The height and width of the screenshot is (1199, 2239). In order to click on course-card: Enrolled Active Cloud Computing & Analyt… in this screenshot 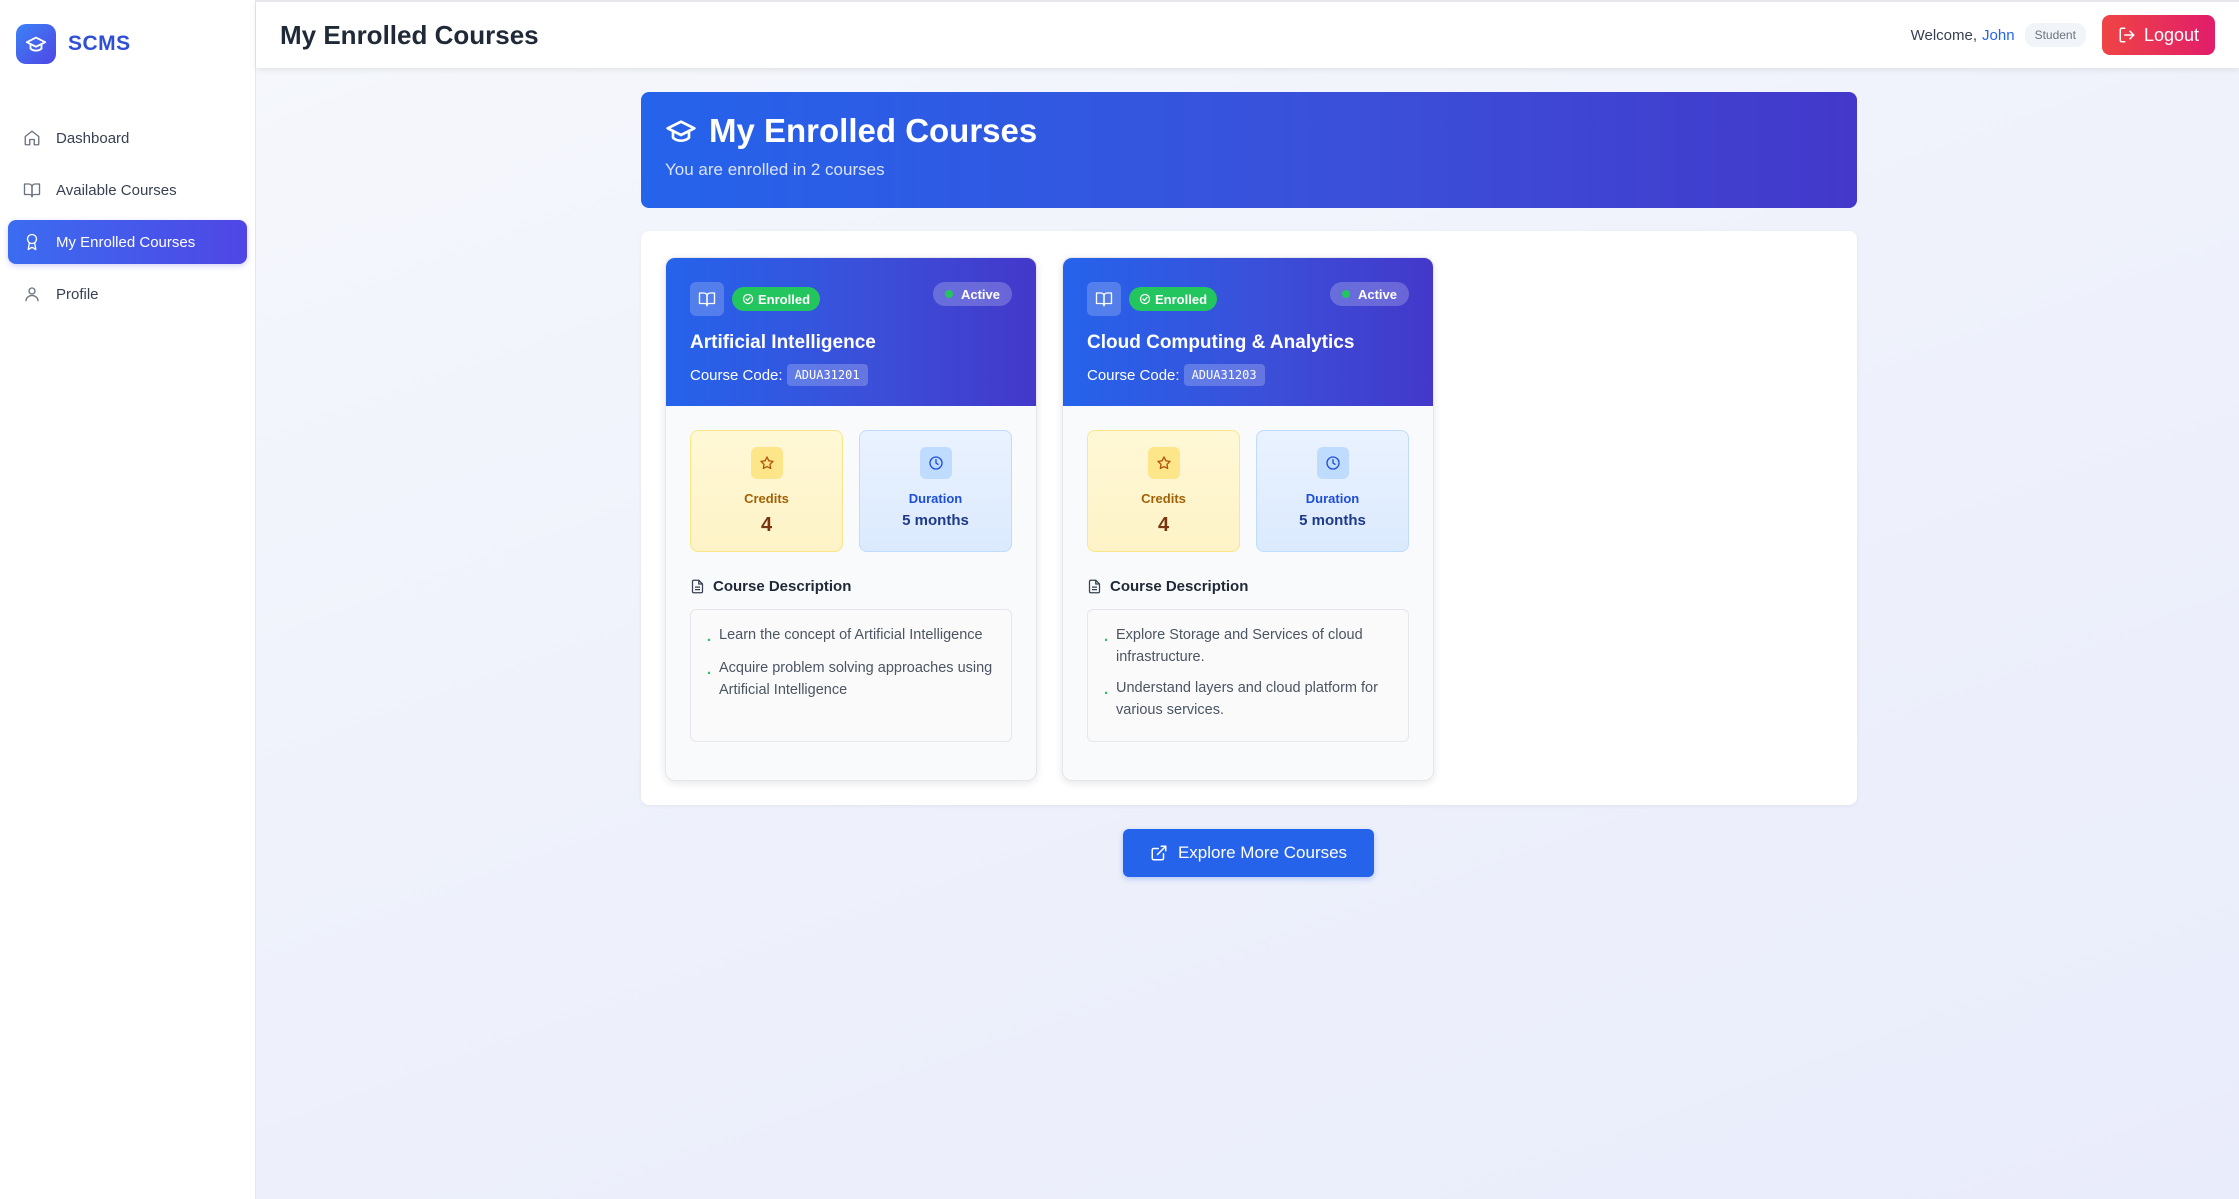, I will do `click(1248, 519)`.